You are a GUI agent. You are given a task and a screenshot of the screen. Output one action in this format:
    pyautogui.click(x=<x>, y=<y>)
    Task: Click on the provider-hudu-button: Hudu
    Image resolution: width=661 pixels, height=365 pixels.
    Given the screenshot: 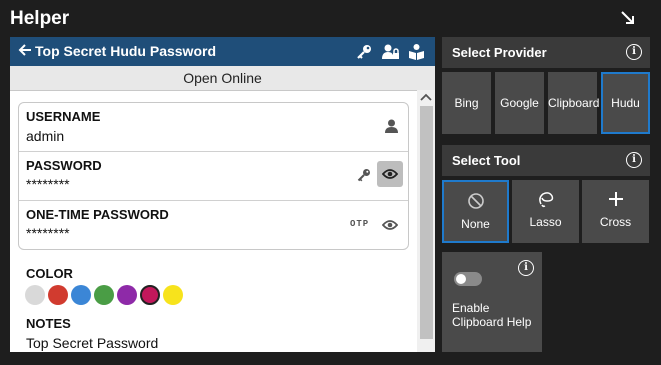 What is the action you would take?
    pyautogui.click(x=625, y=103)
    